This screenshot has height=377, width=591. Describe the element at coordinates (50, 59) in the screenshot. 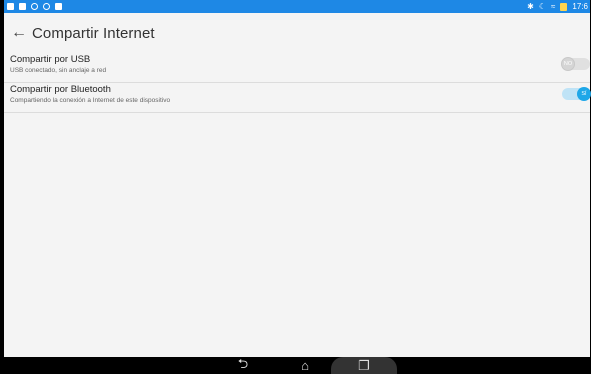

I see `setting-title: Compartir por USB` at that location.